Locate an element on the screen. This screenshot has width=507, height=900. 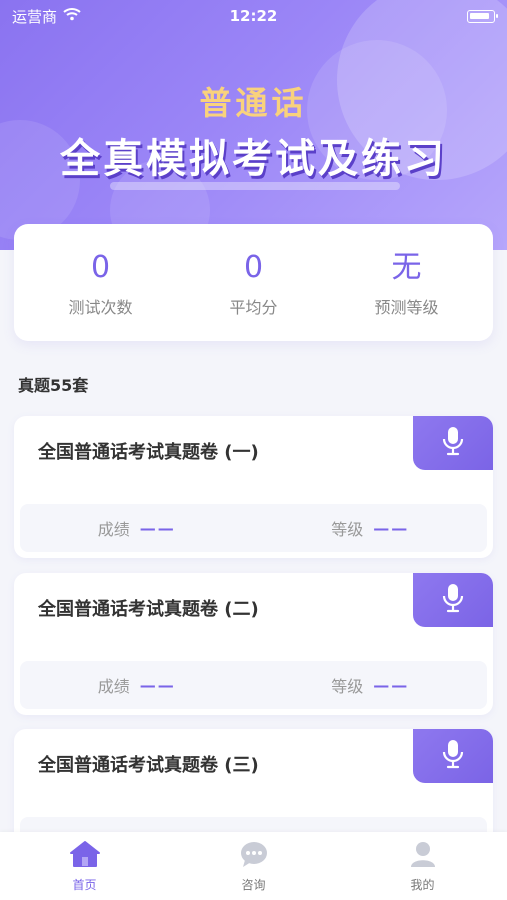
user-icon is located at coordinates (423, 856).